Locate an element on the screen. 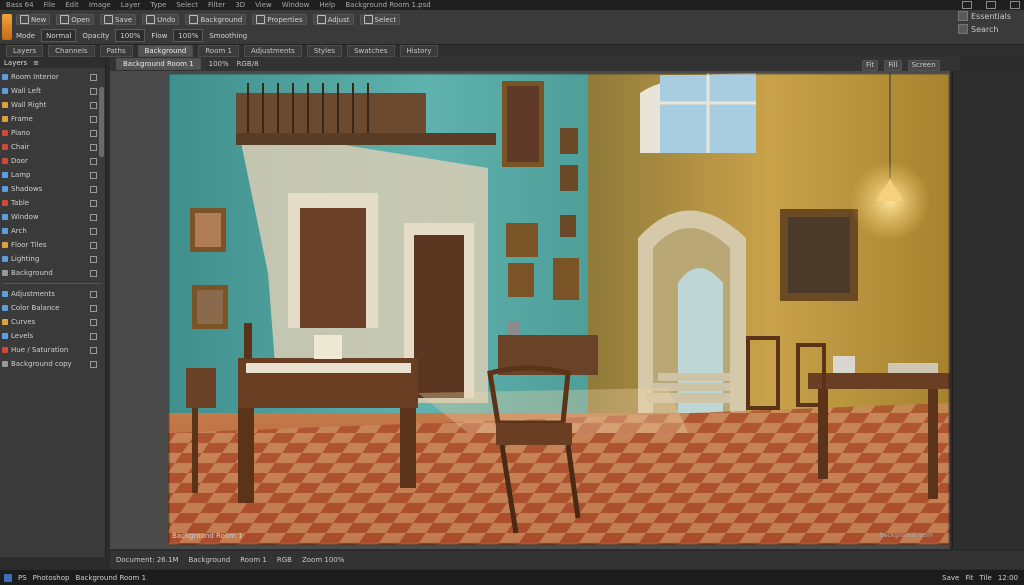 This screenshot has width=1024, height=585. menu-item-9: View is located at coordinates (263, 5).